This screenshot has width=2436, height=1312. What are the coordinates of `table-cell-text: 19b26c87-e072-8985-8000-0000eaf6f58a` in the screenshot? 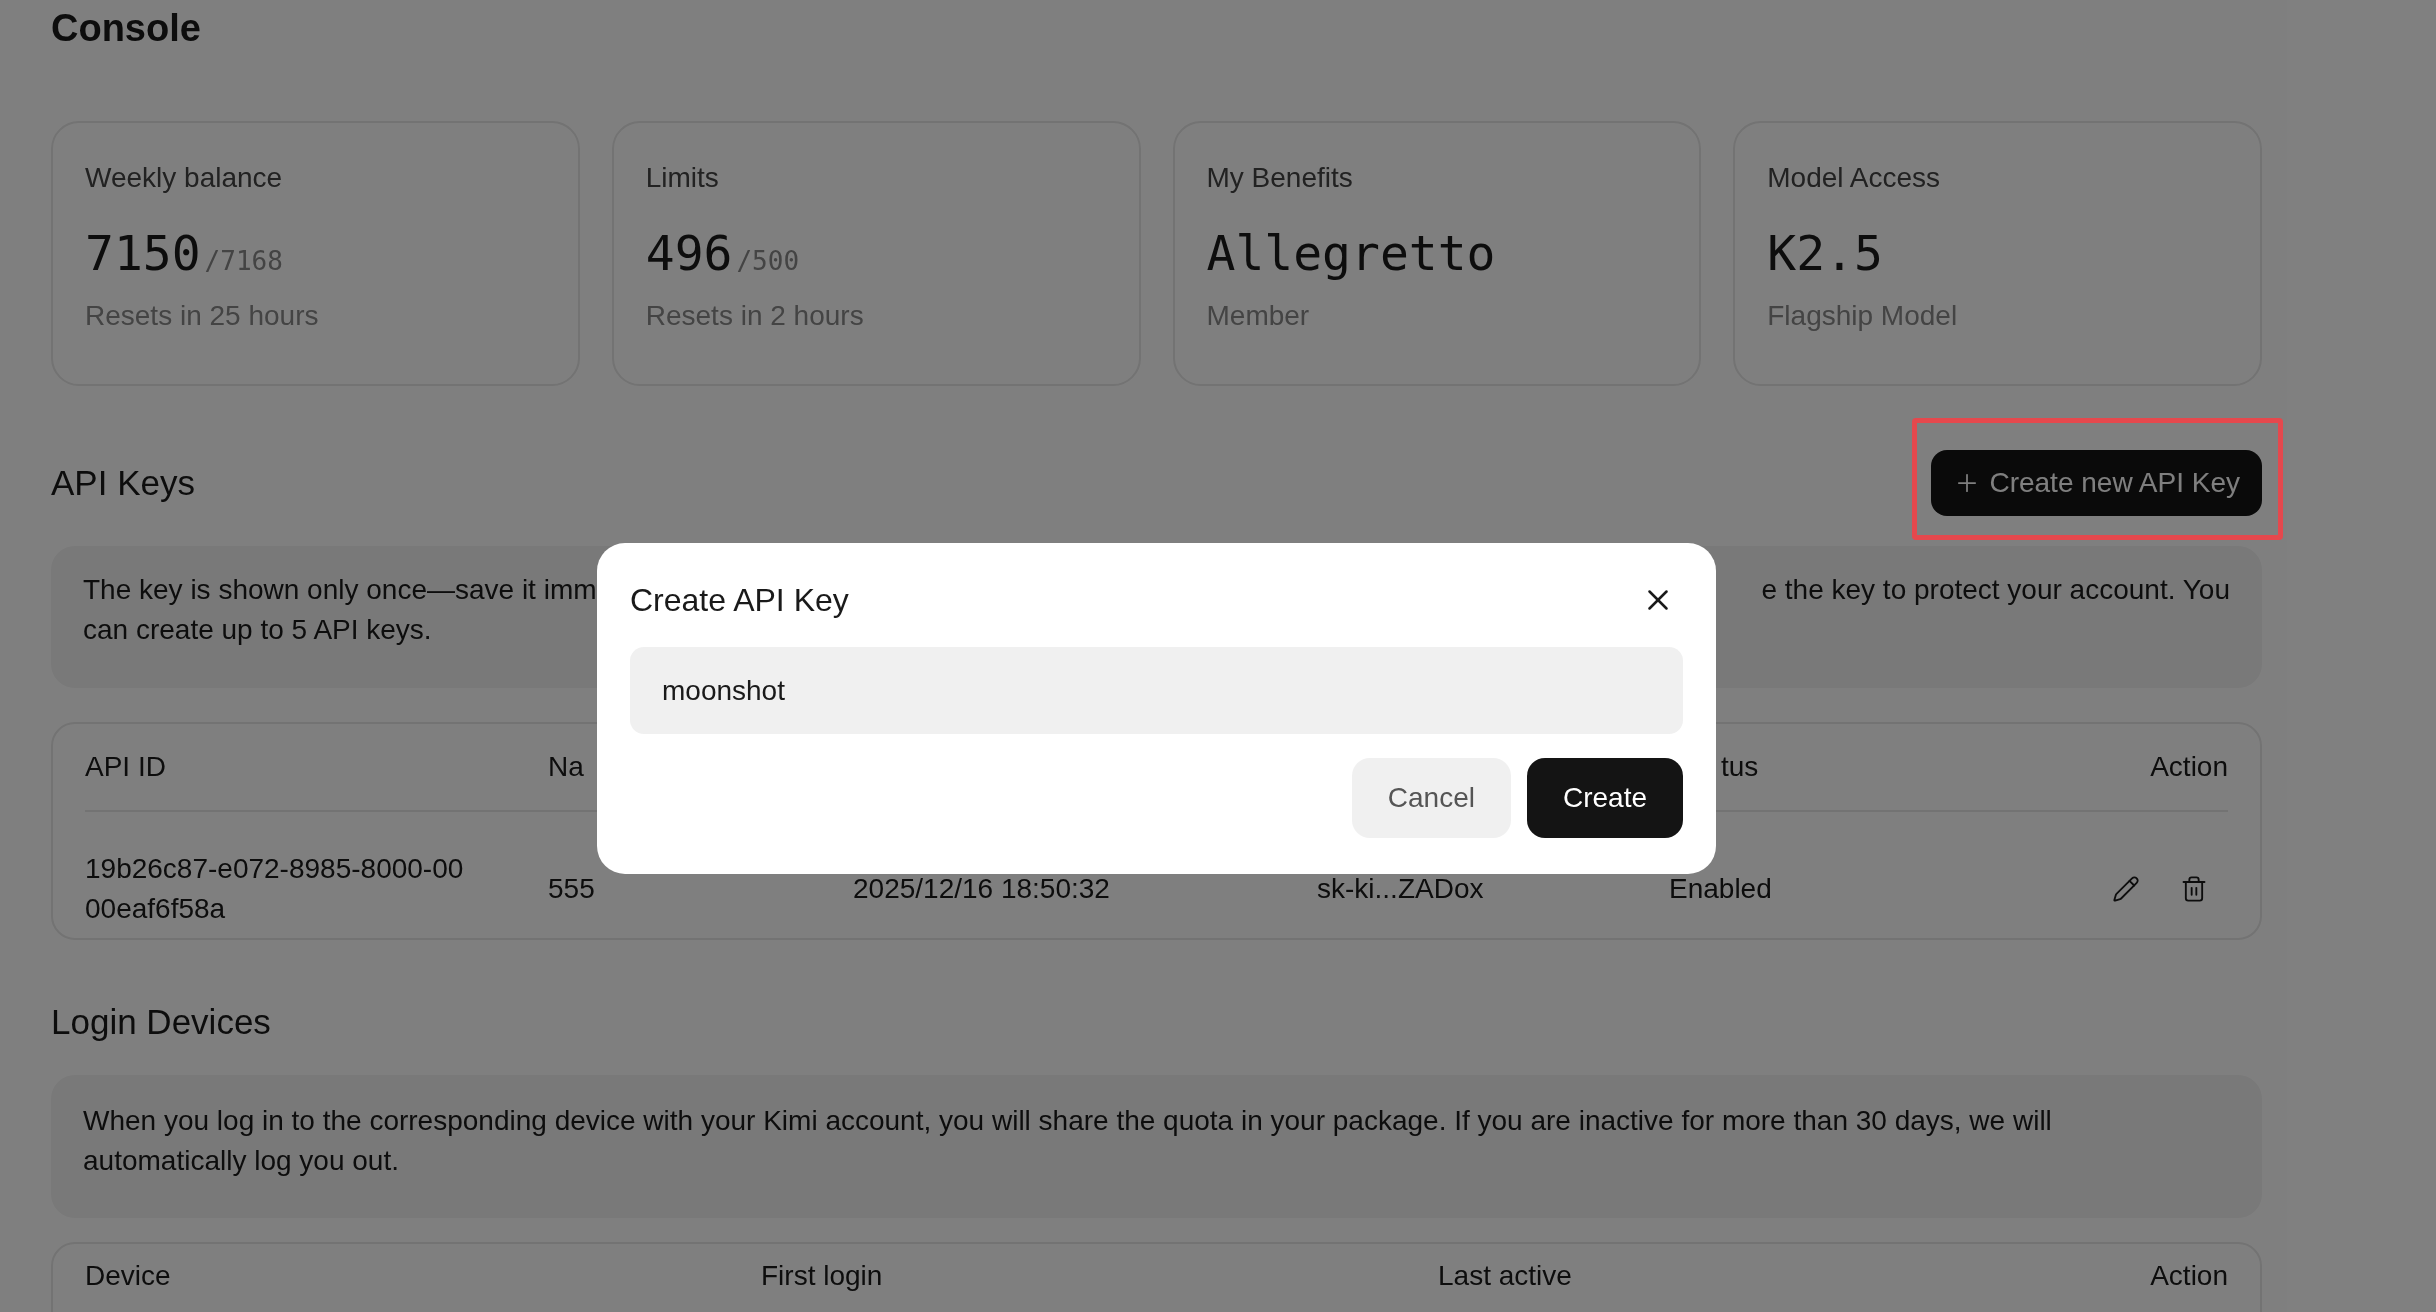 It's located at (275, 889).